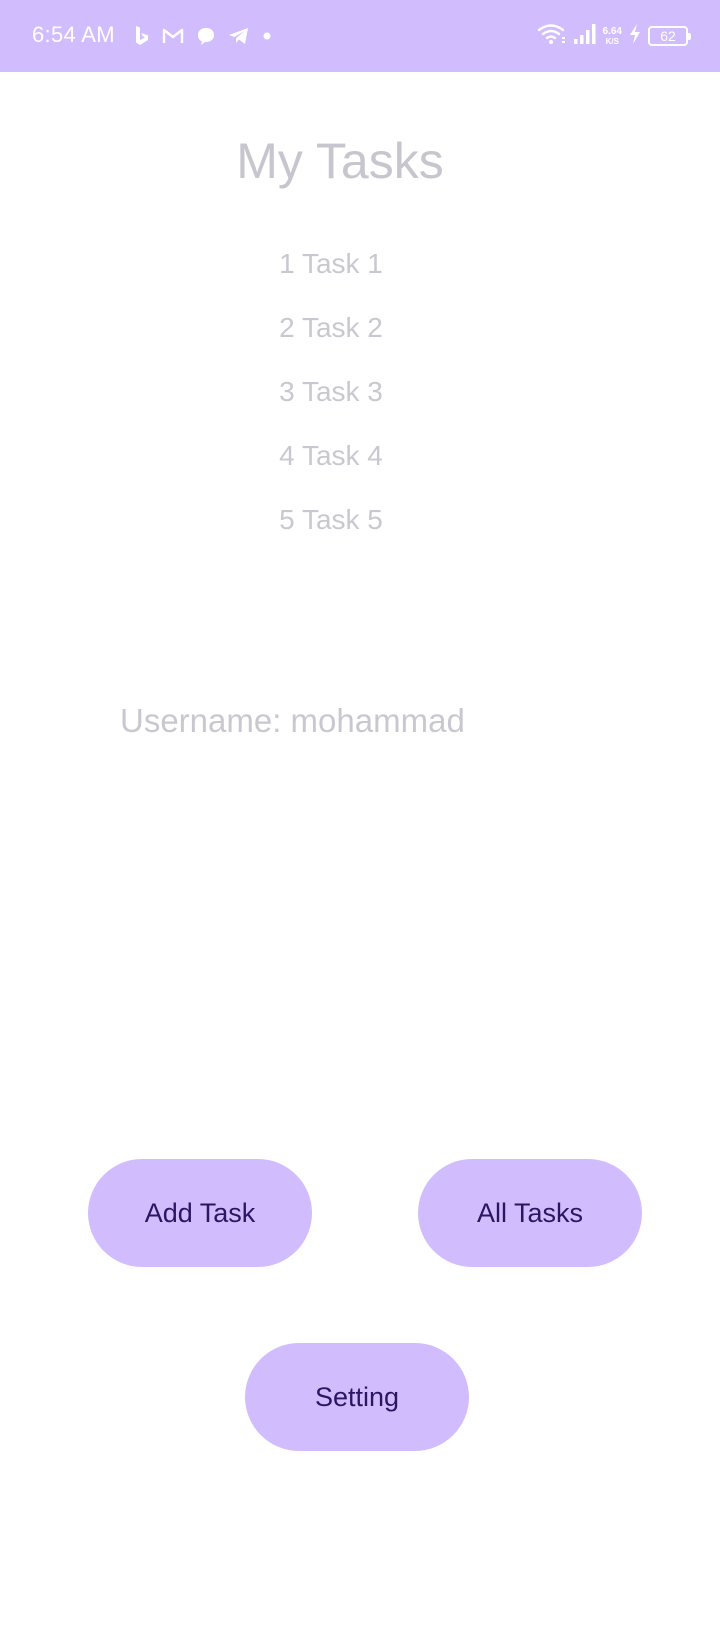 This screenshot has width=720, height=1639. I want to click on task-item: 4 Task 4, so click(331, 455).